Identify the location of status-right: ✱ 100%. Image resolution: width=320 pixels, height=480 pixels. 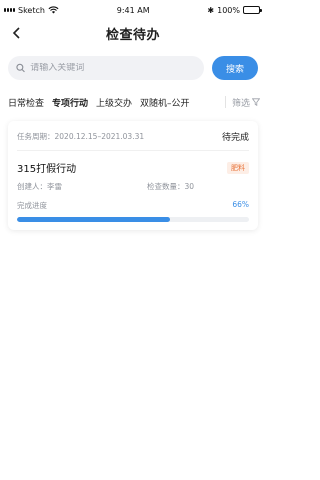
(234, 10).